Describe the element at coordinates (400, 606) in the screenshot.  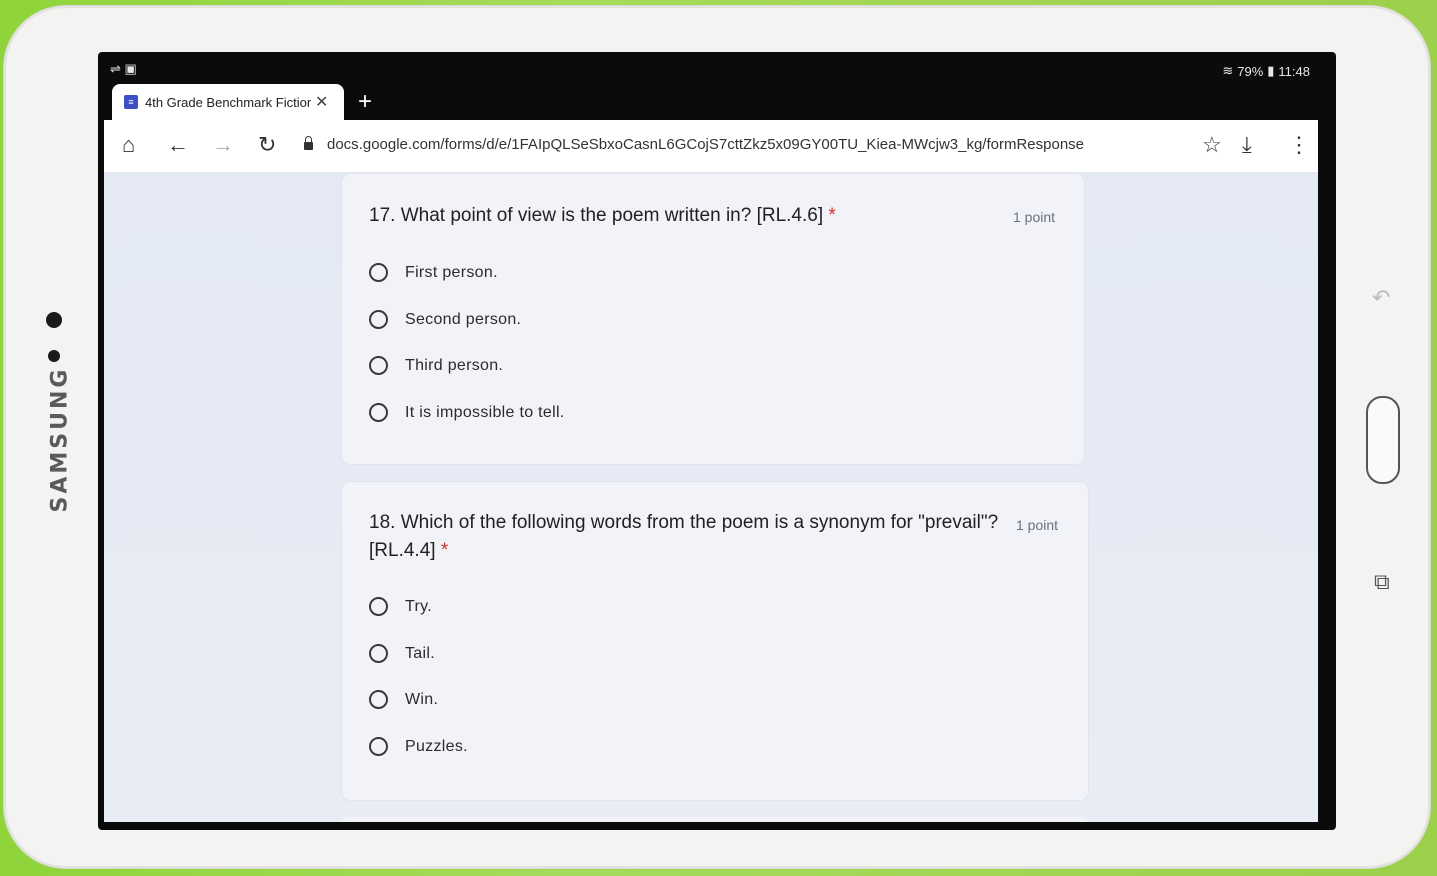
I see `radio-option: Try.` at that location.